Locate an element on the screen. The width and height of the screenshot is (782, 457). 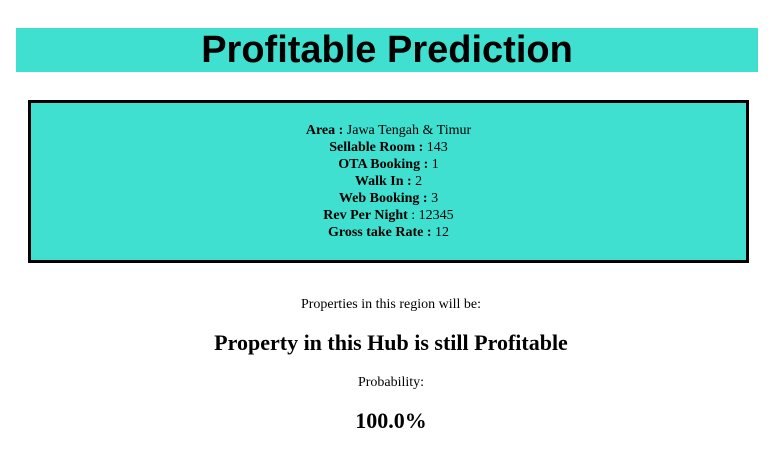
page-title: Profitable Prediction is located at coordinates (387, 50).